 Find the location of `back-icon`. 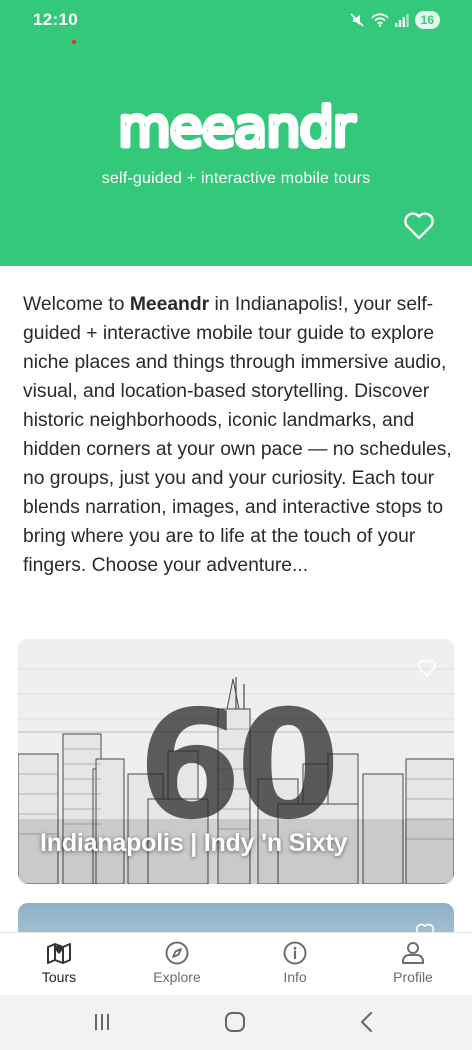

back-icon is located at coordinates (367, 1022).